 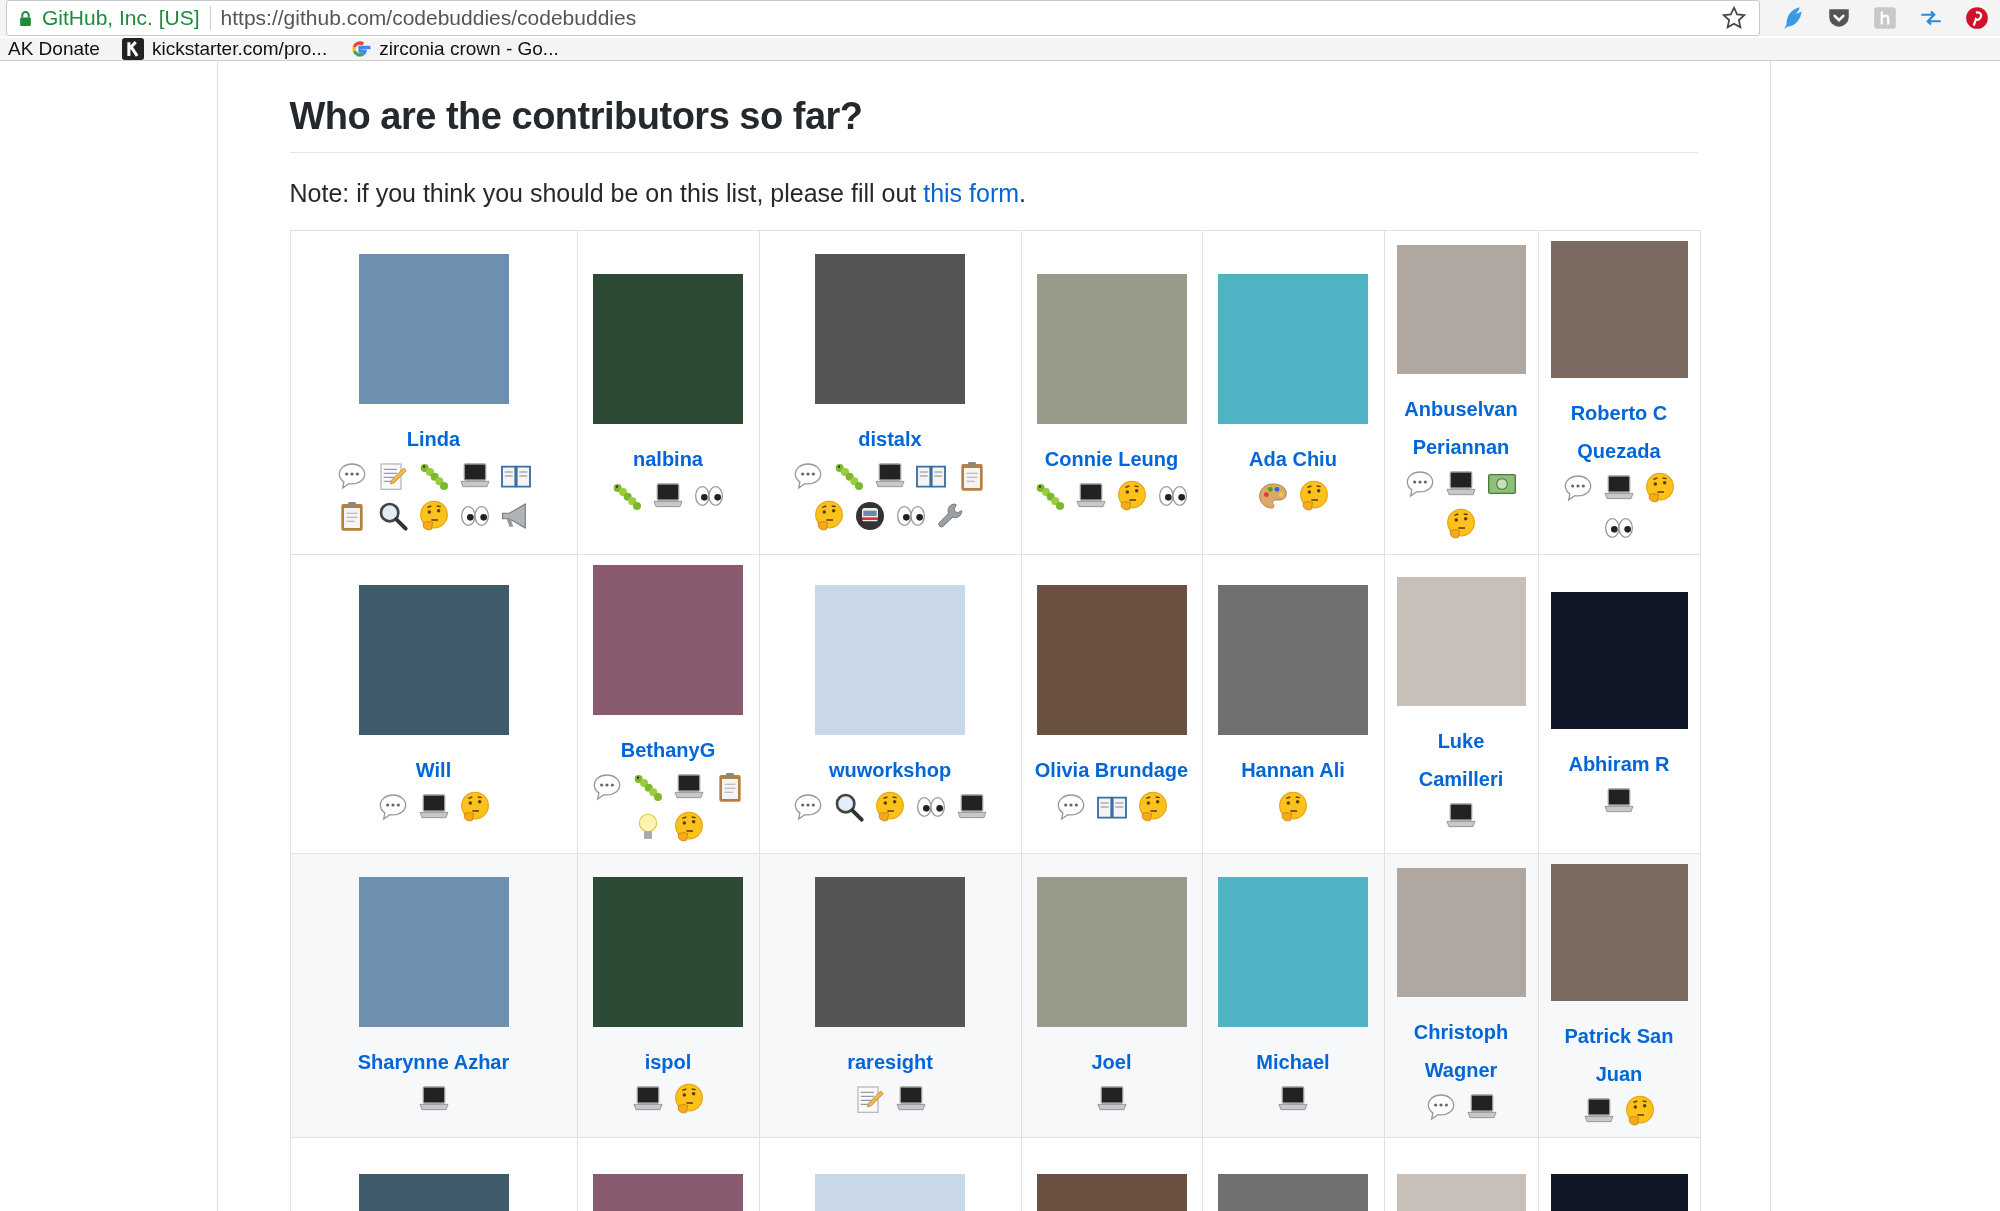 What do you see at coordinates (993, 124) in the screenshot?
I see `section-heading: Who are the contributors so far?` at bounding box center [993, 124].